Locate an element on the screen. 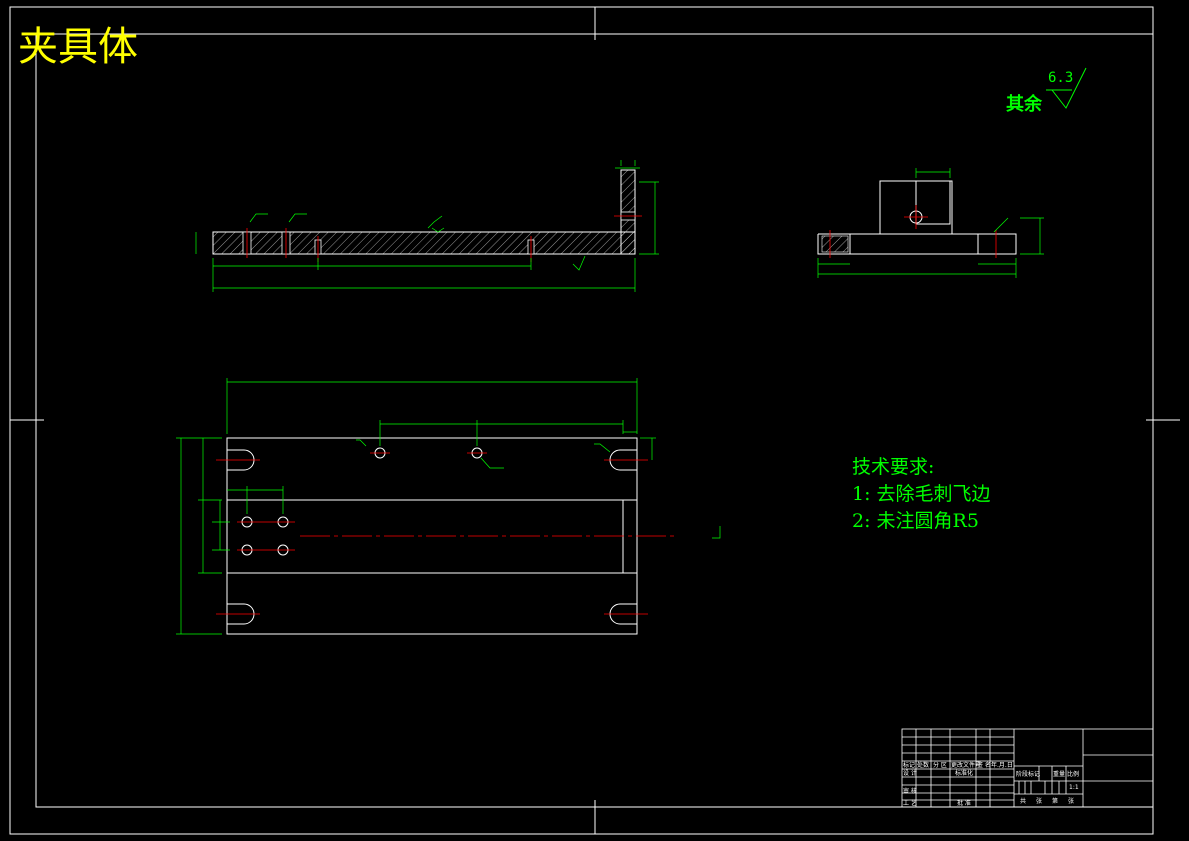 This screenshot has width=1189, height=841. drawing-title: 夹具体 is located at coordinates (78, 47).